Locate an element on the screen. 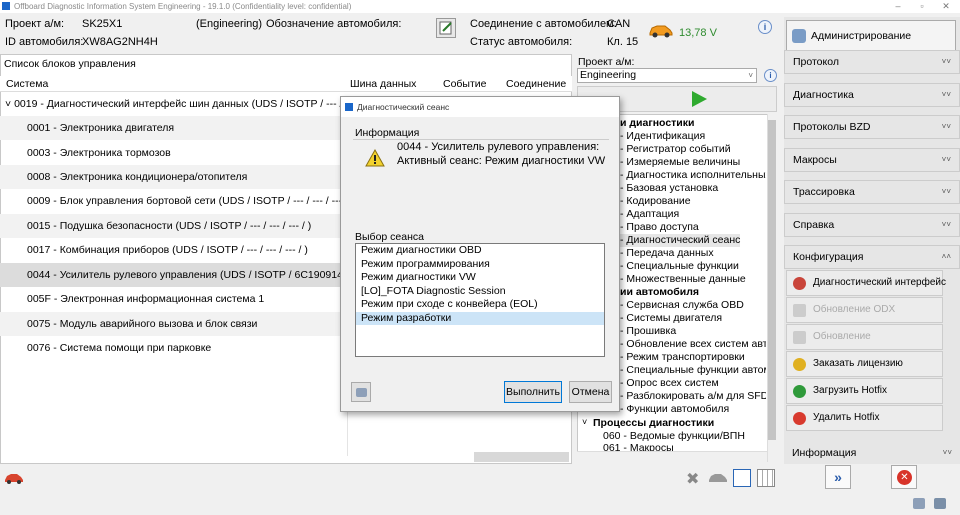 The width and height of the screenshot is (960, 515). info-group-label: Информация is located at coordinates (387, 133).